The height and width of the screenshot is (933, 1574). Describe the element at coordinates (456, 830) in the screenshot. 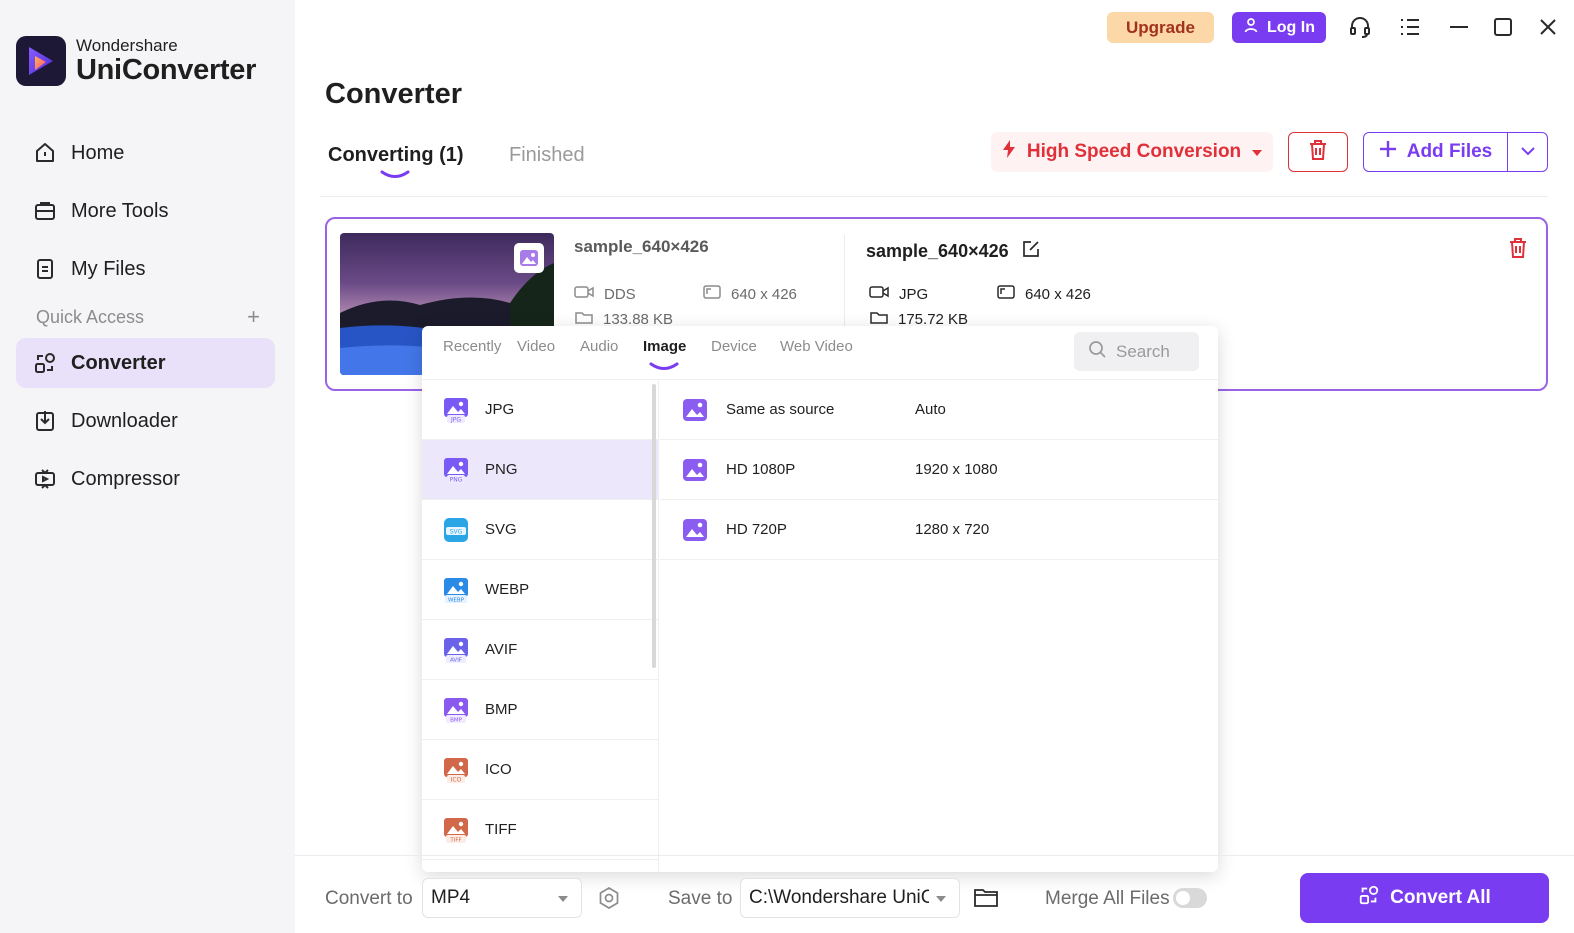

I see `tiff-format-icon: TIFF` at that location.